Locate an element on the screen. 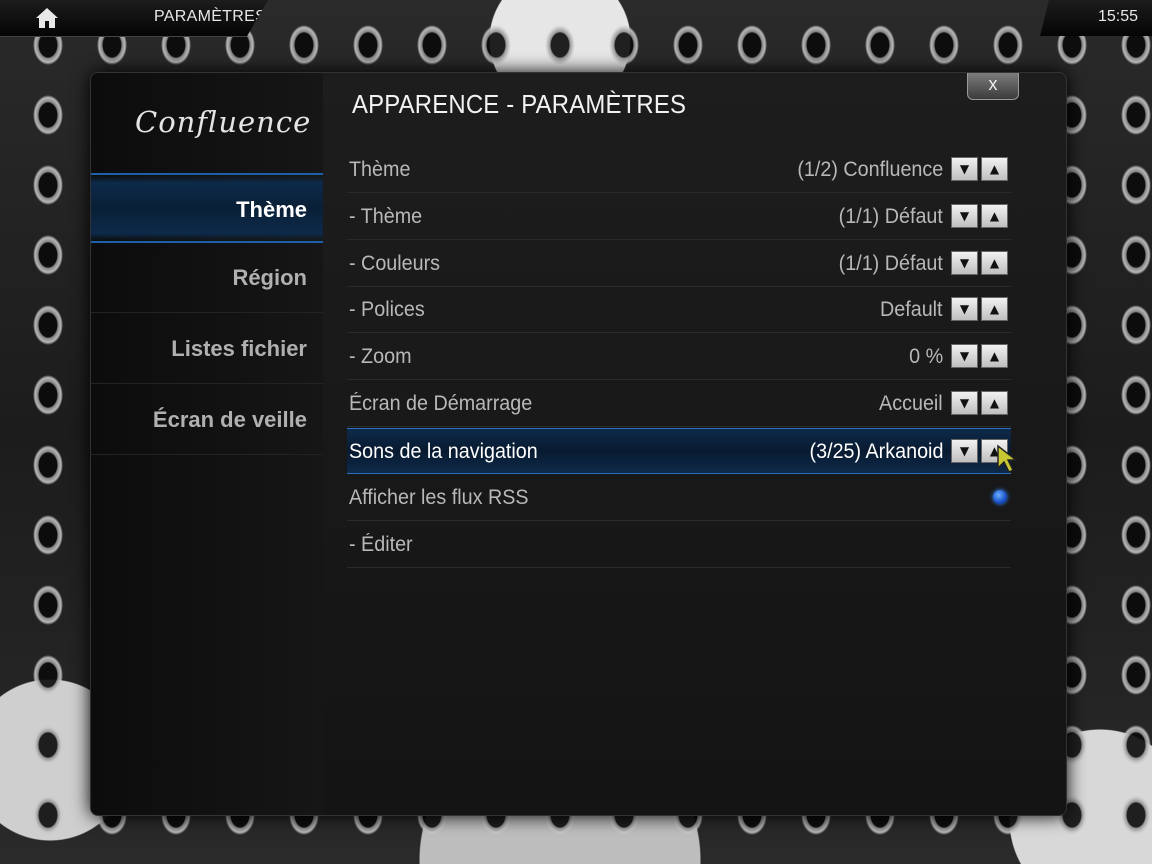  setting-row-zoom: - Zoom 0 % ▼ ▲ is located at coordinates (679, 357).